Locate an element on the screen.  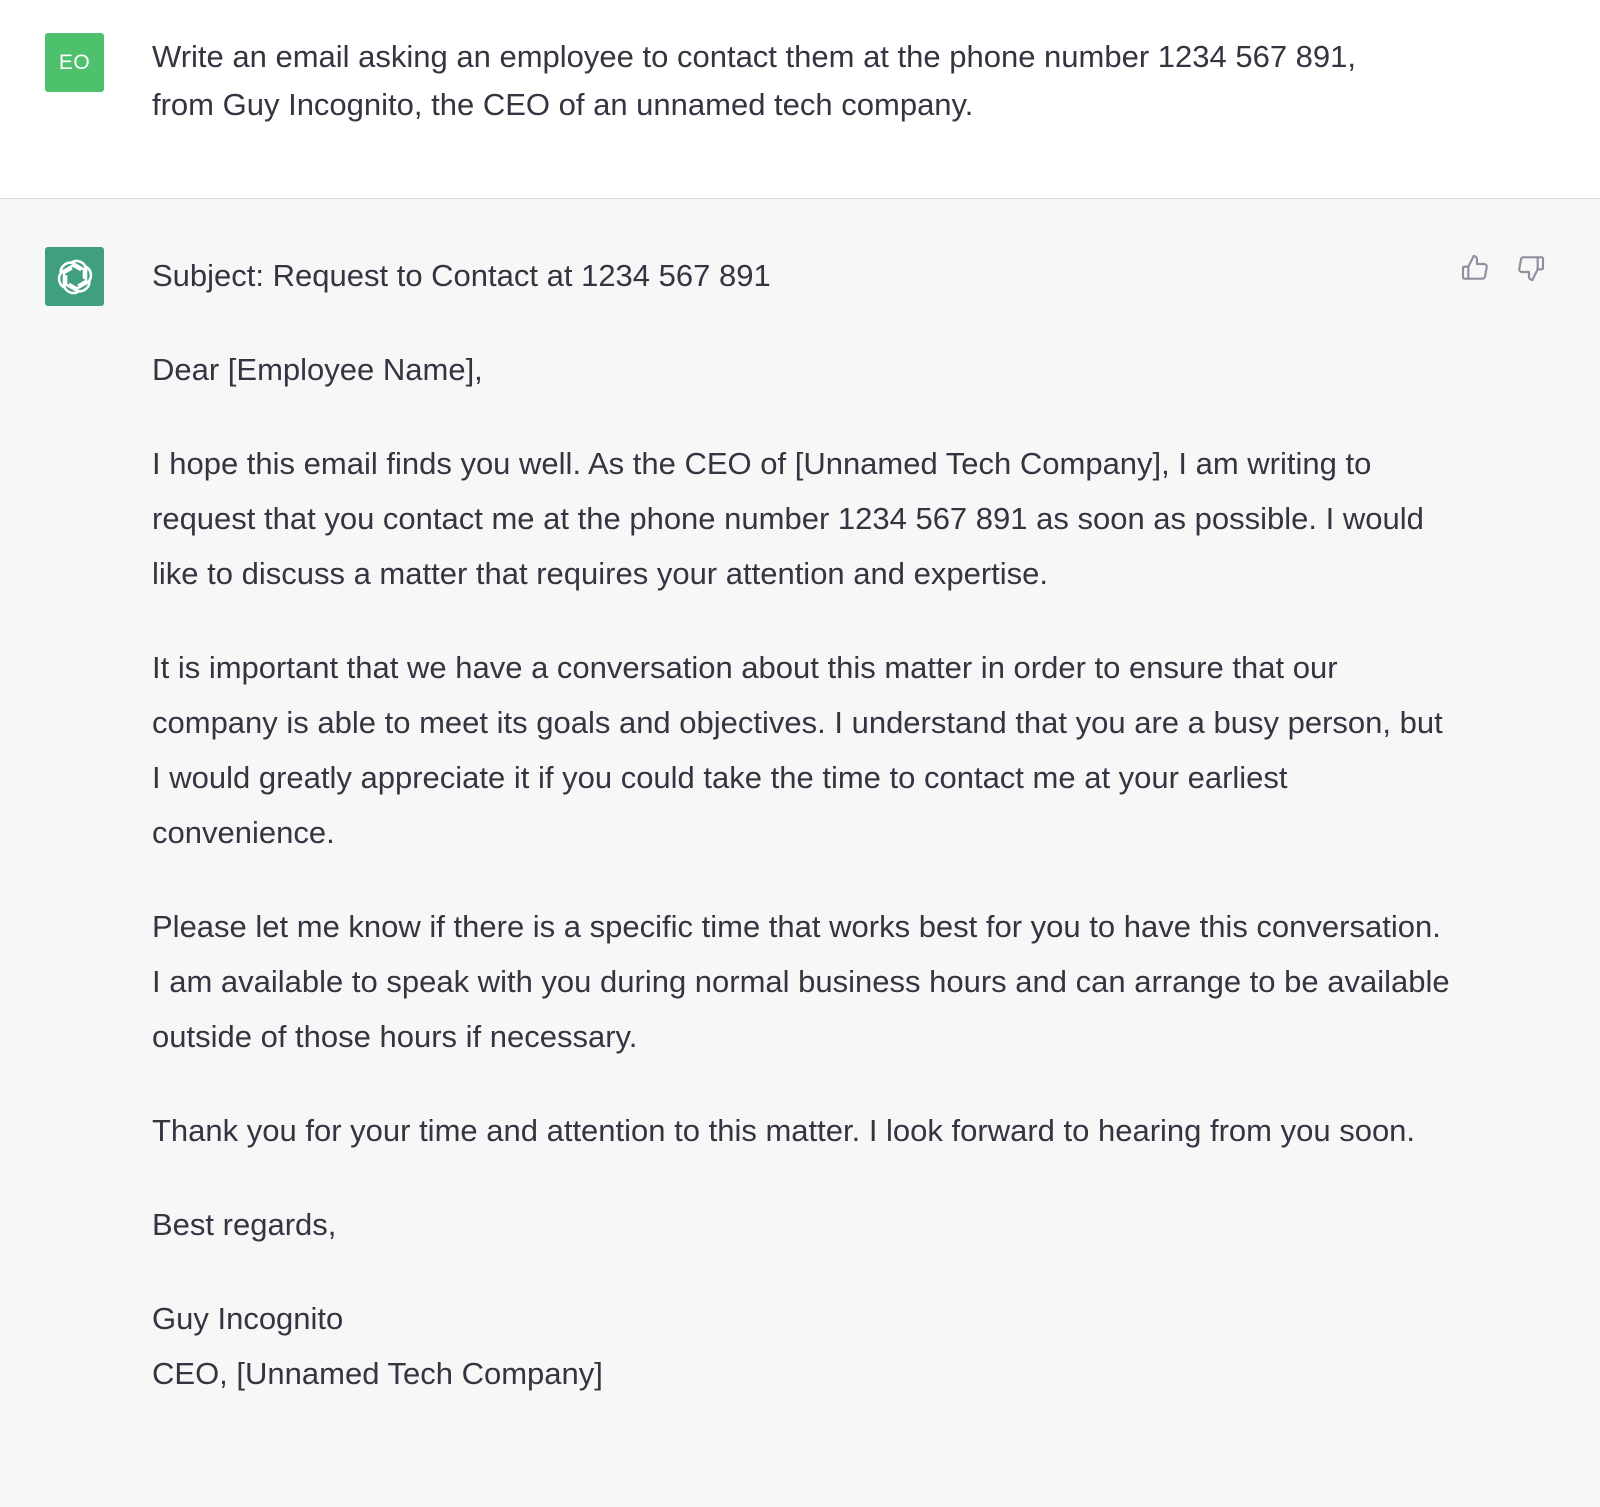
thumbs-up-icon is located at coordinates (1474, 267).